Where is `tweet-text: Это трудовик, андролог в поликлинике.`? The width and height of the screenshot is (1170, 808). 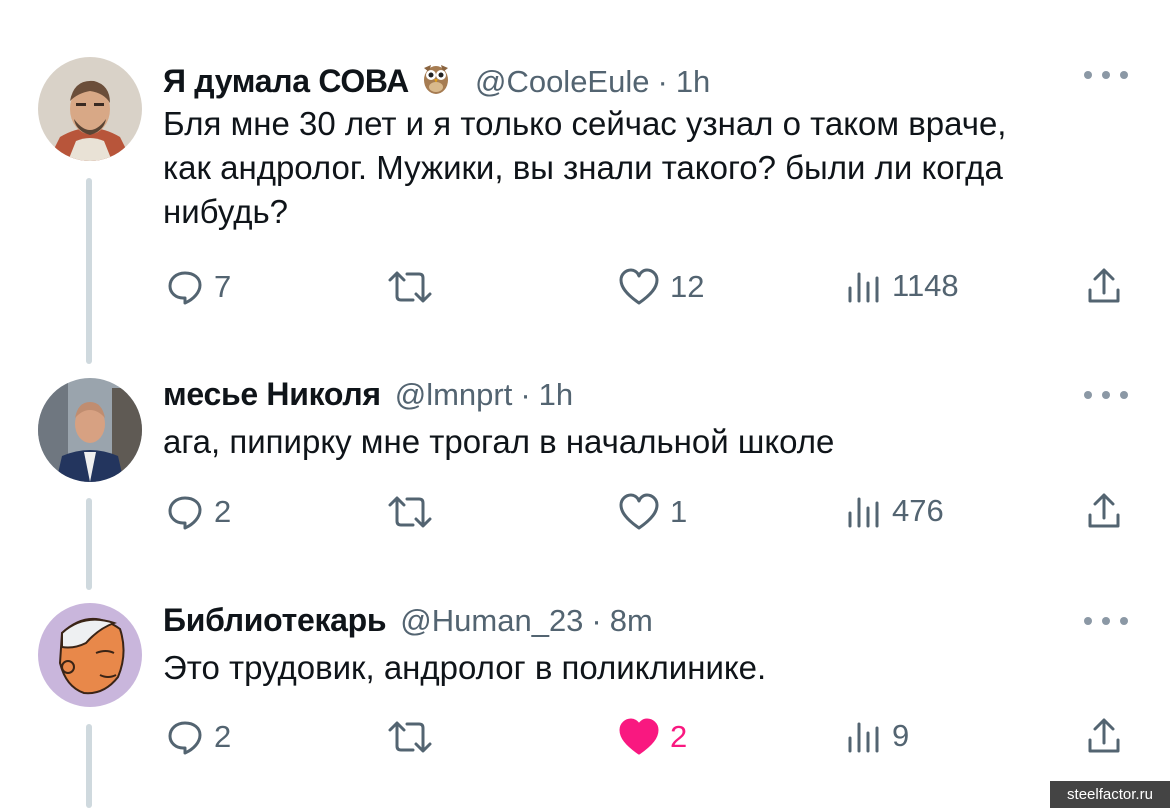
tweet-text: Это трудовик, андролог в поликлинике. is located at coordinates (653, 668).